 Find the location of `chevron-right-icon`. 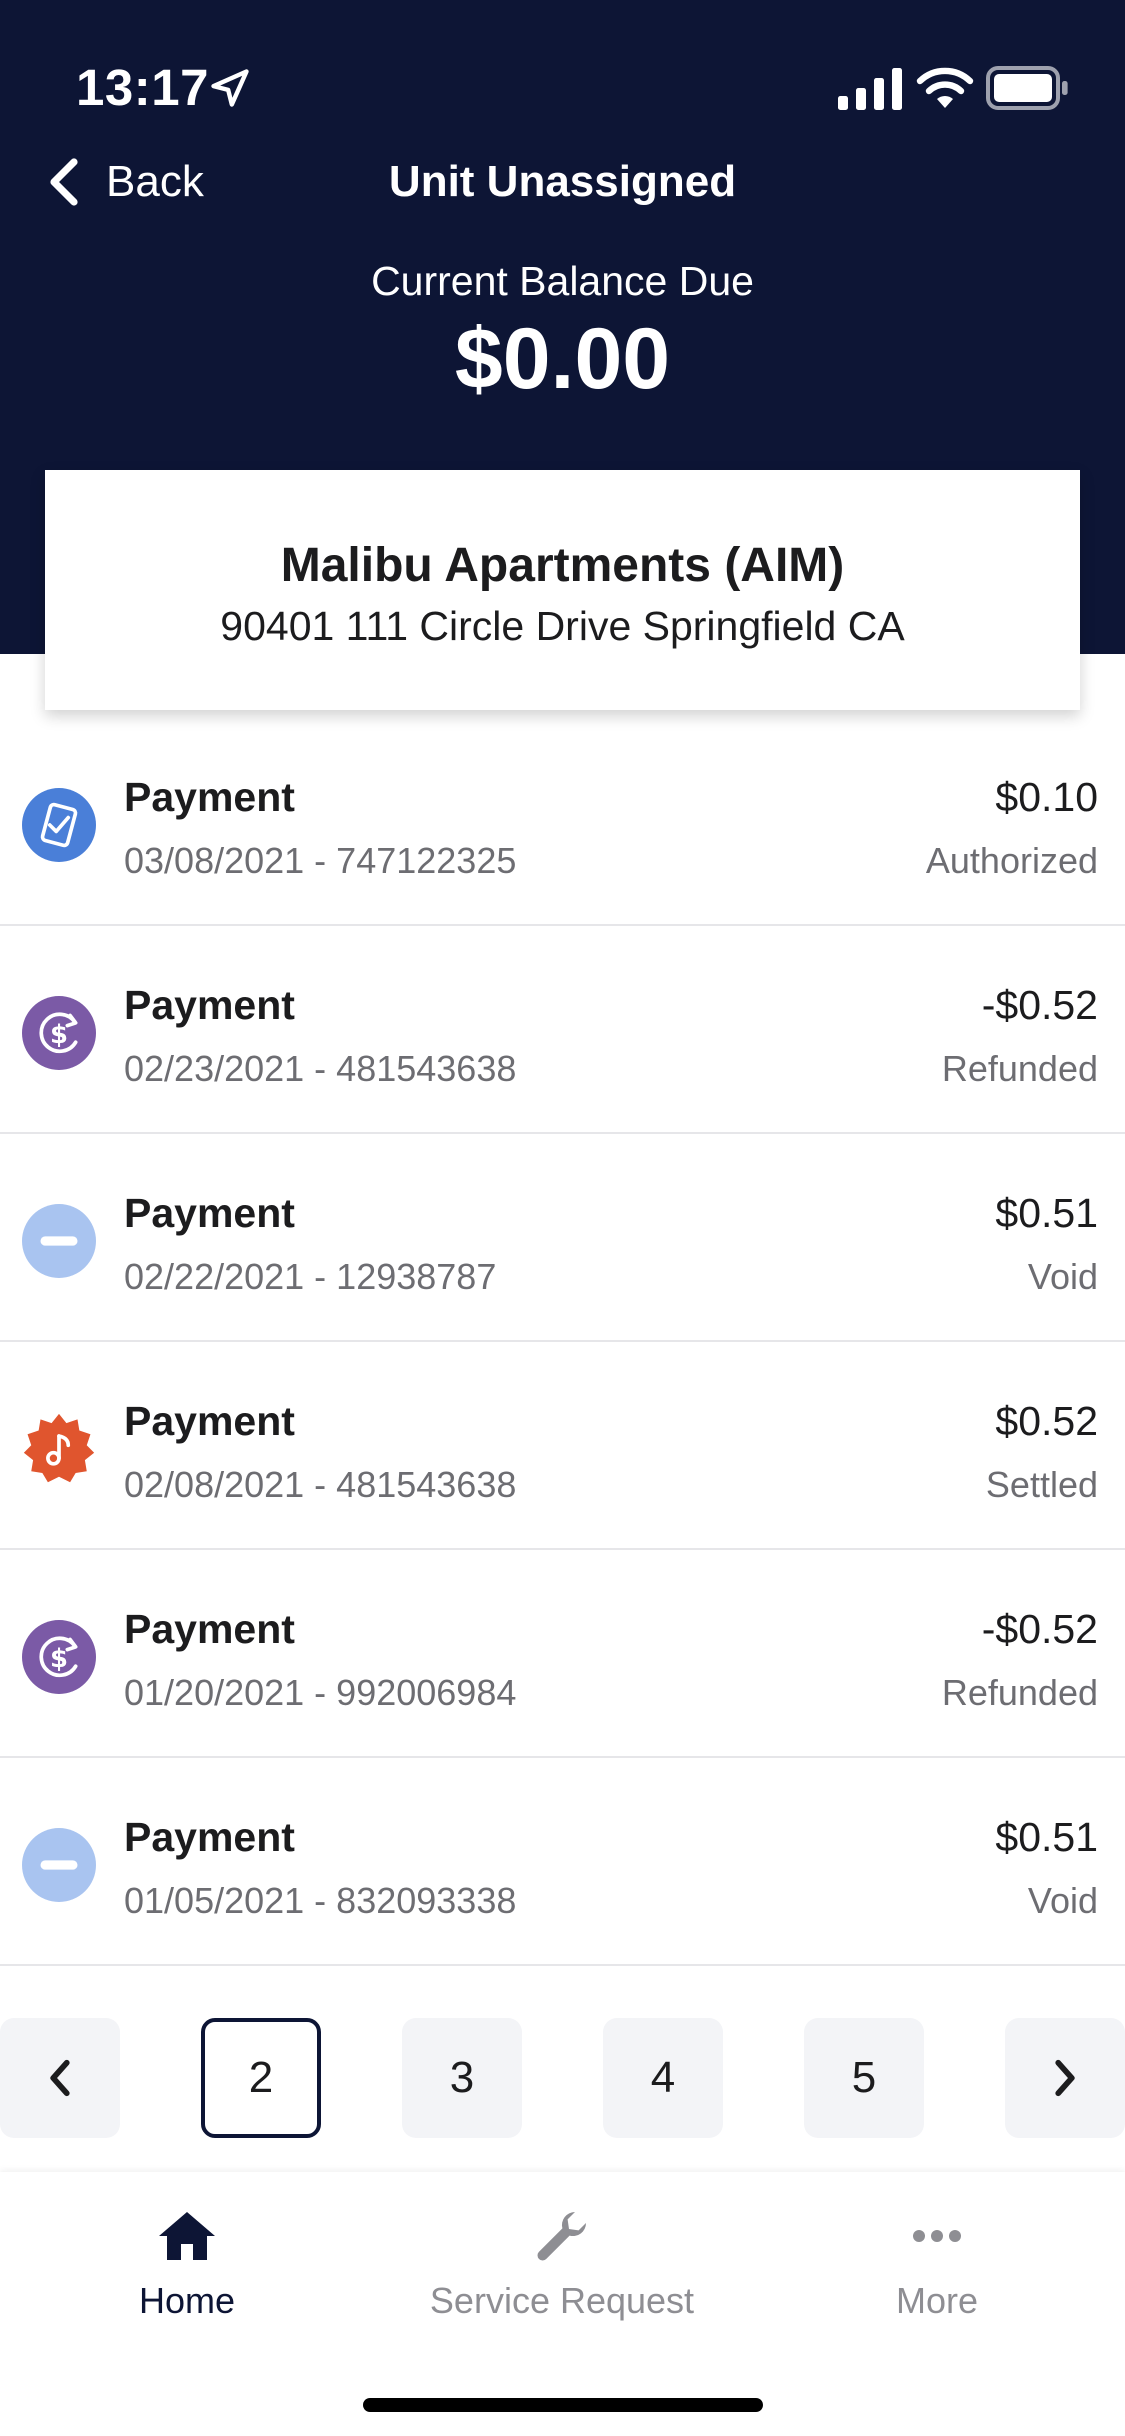

chevron-right-icon is located at coordinates (1065, 2078).